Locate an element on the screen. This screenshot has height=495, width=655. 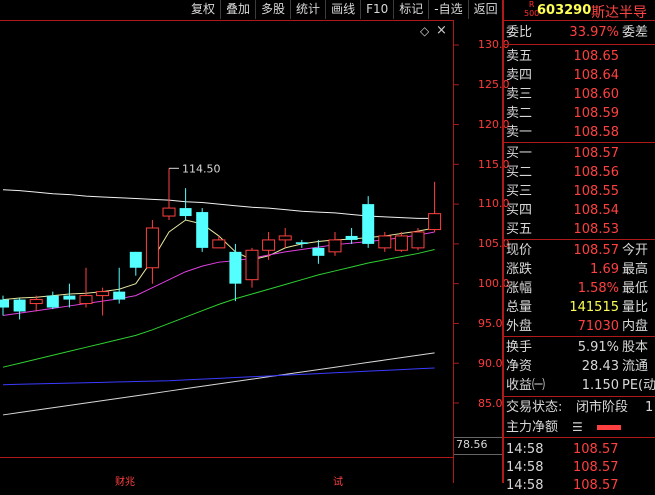
panel-divider is located at coordinates (503, 241).